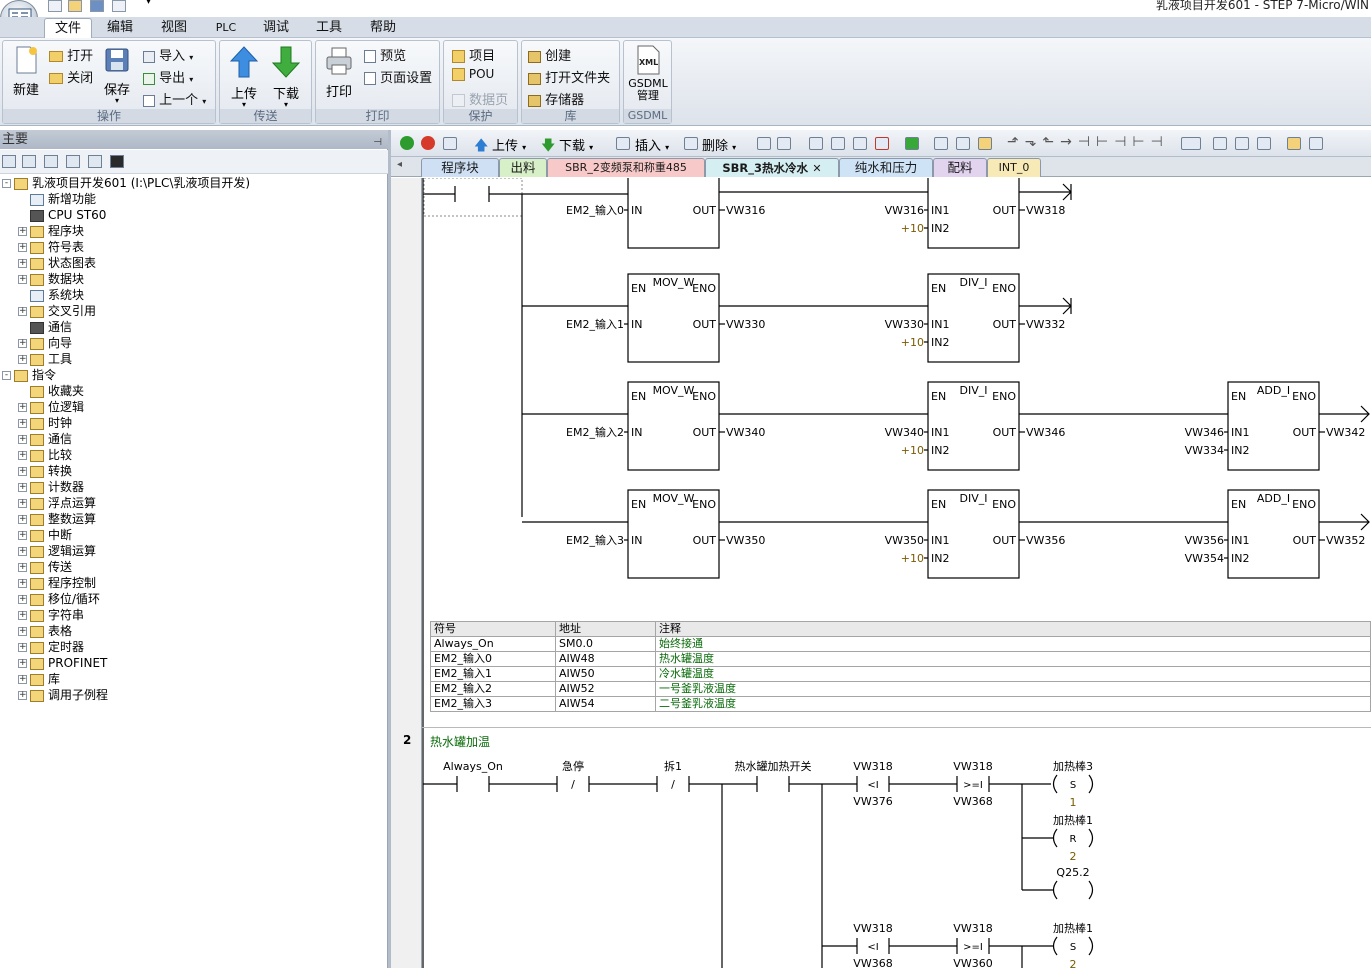  Describe the element at coordinates (623, 143) in the screenshot. I see `insert-icon` at that location.